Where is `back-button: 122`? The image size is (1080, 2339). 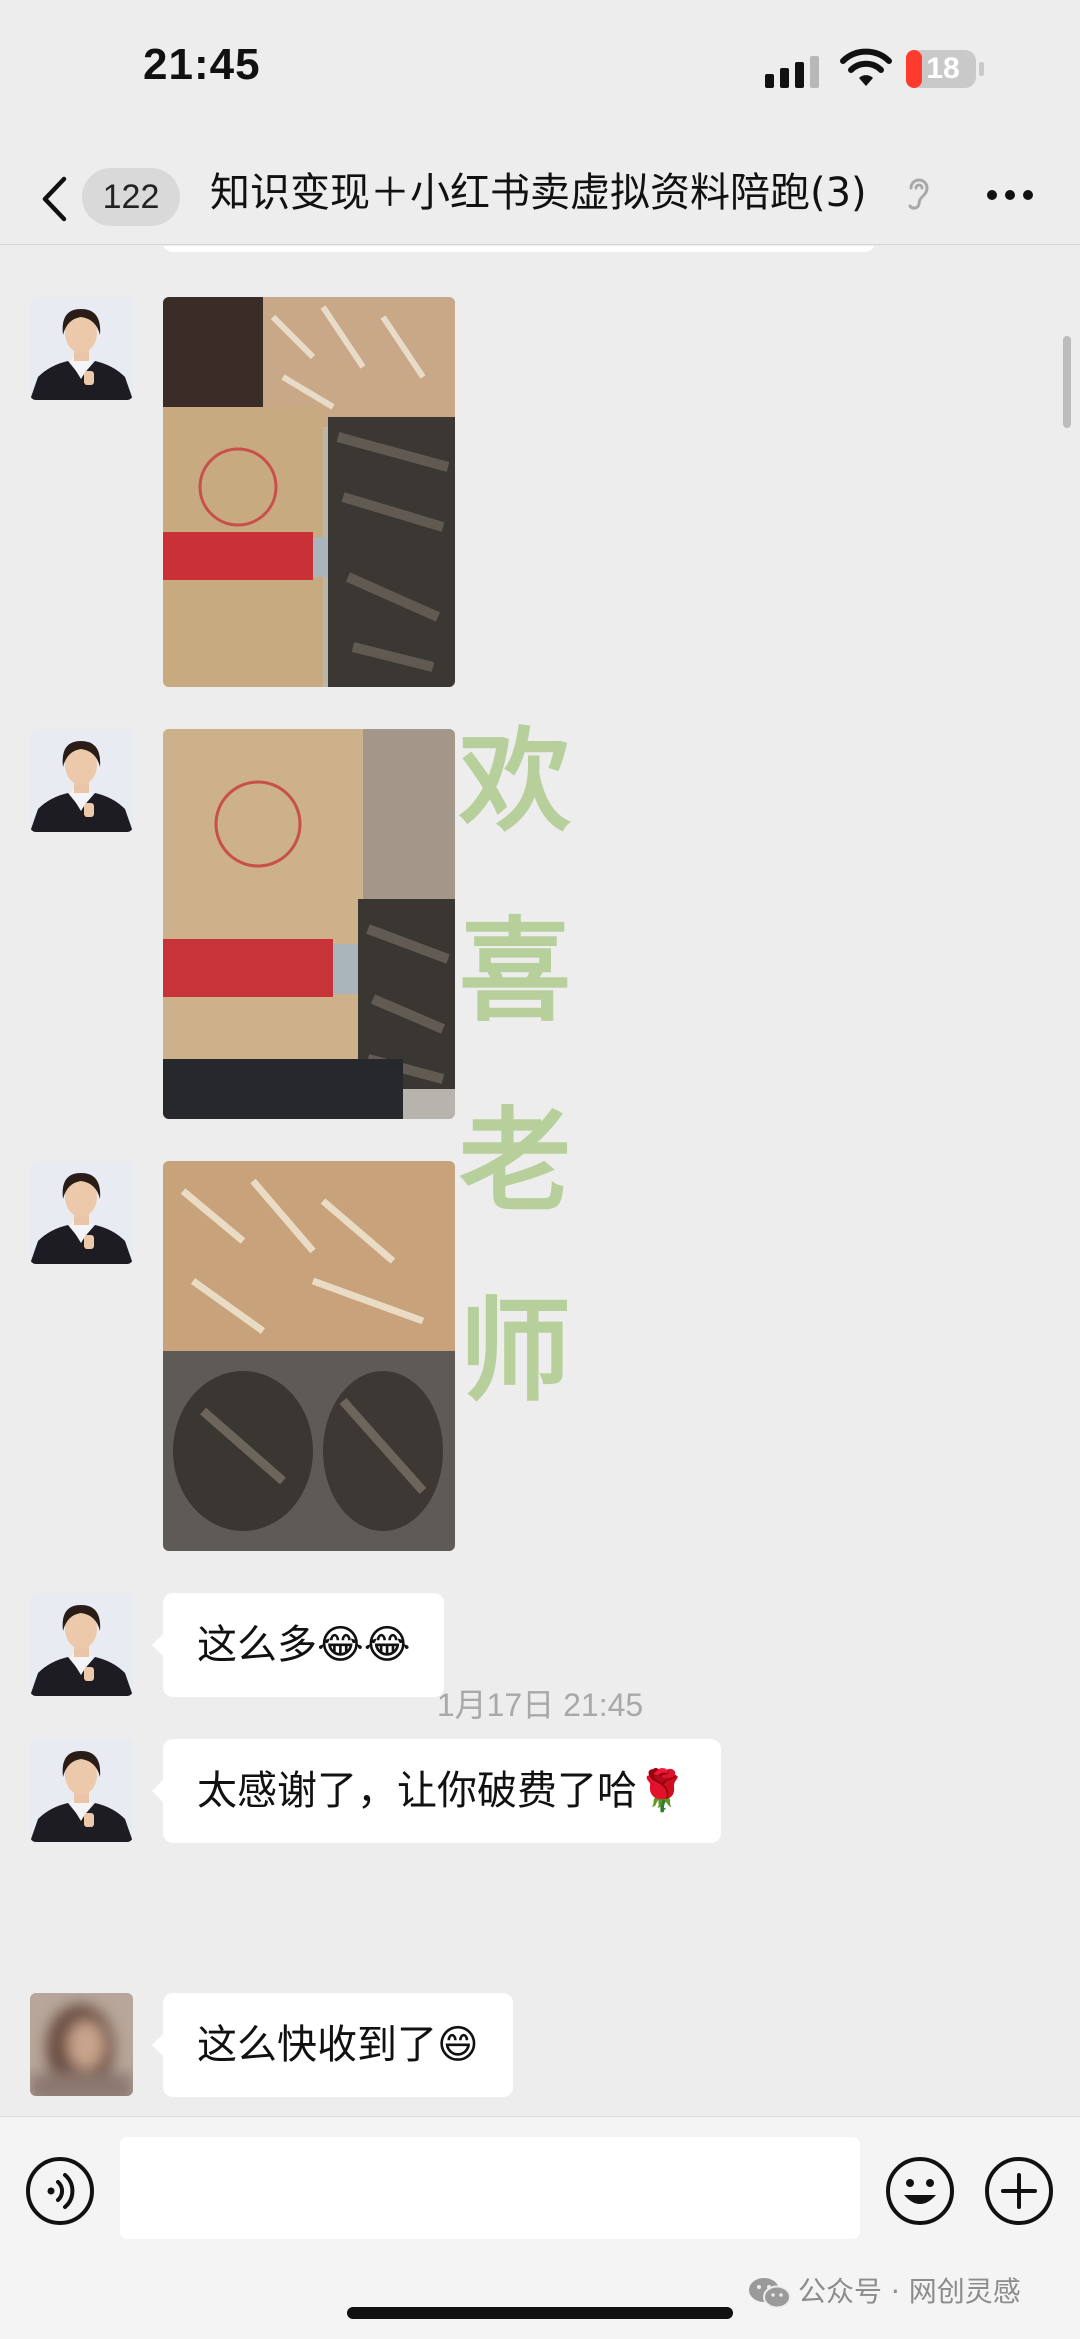 back-button: 122 is located at coordinates (105, 194).